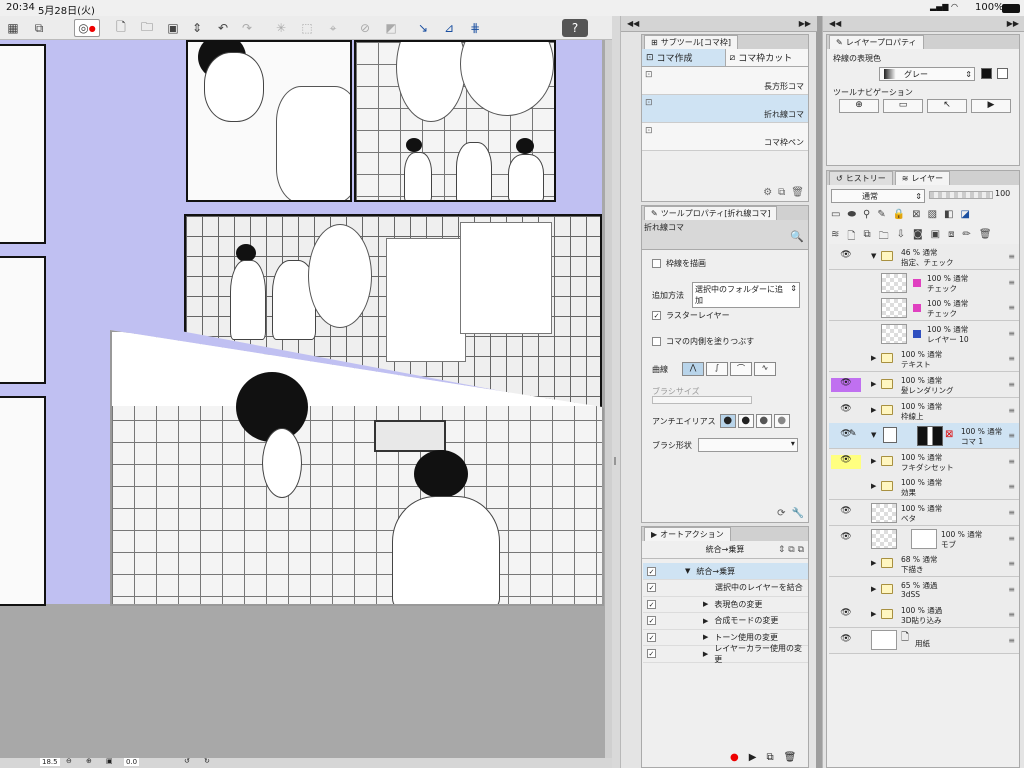  Describe the element at coordinates (745, 421) in the screenshot. I see `antialias-weak-icon: ●` at that location.